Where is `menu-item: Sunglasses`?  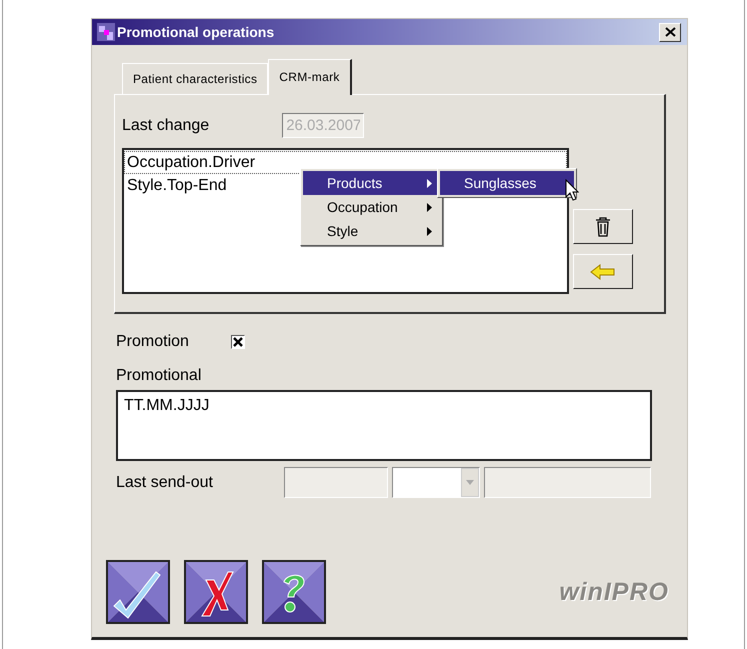
menu-item: Sunglasses is located at coordinates (507, 183).